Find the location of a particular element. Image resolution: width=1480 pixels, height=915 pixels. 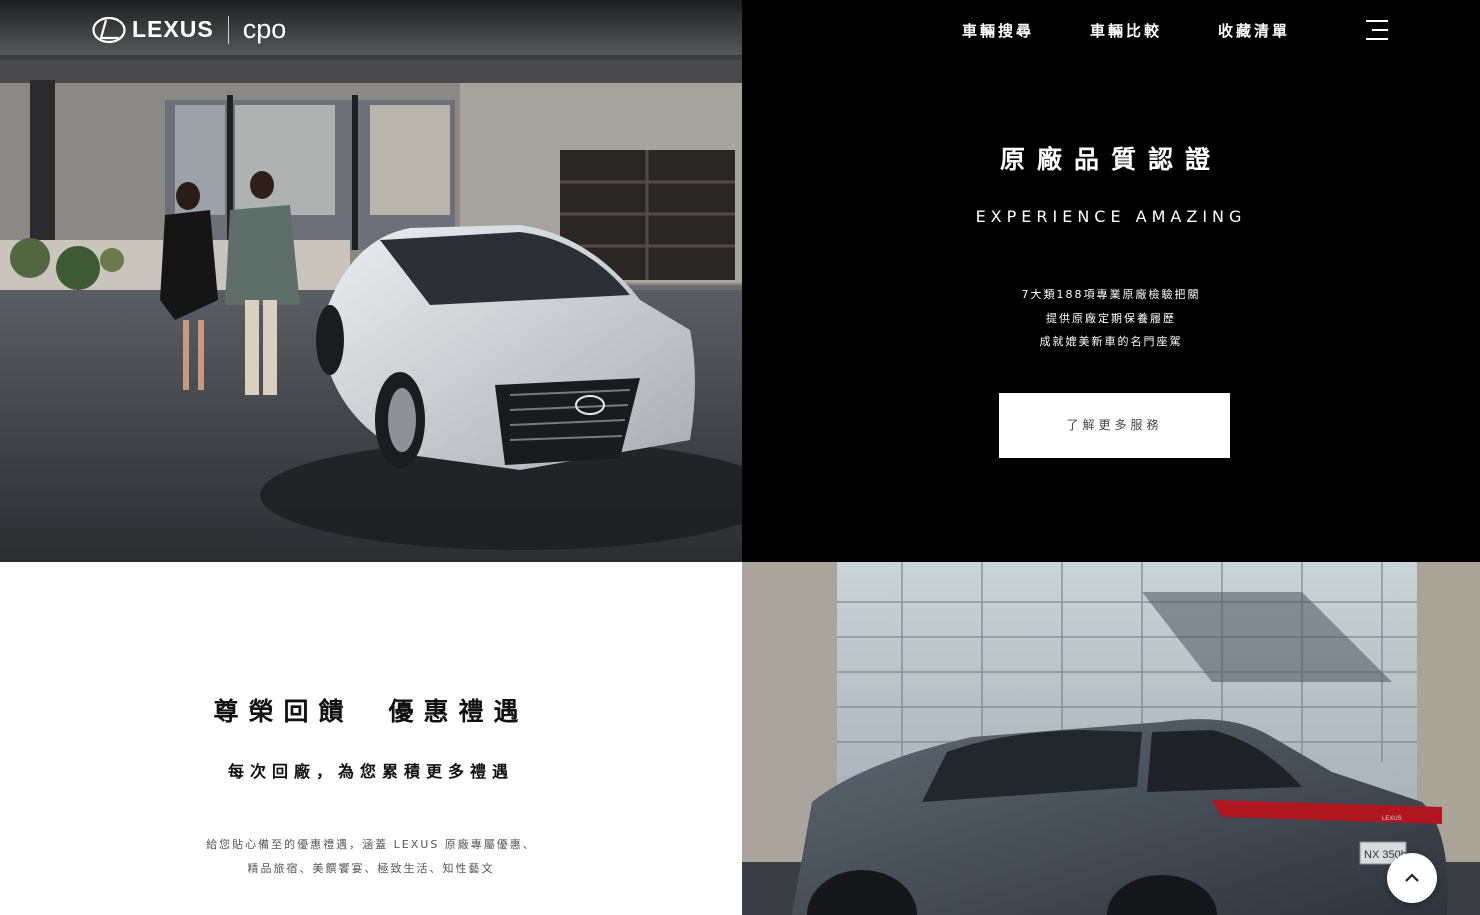

rewards-line: 給您貼心備至的優惠禮遇，涵蓋 LEXUS 原廠專屬優惠、 is located at coordinates (371, 844).